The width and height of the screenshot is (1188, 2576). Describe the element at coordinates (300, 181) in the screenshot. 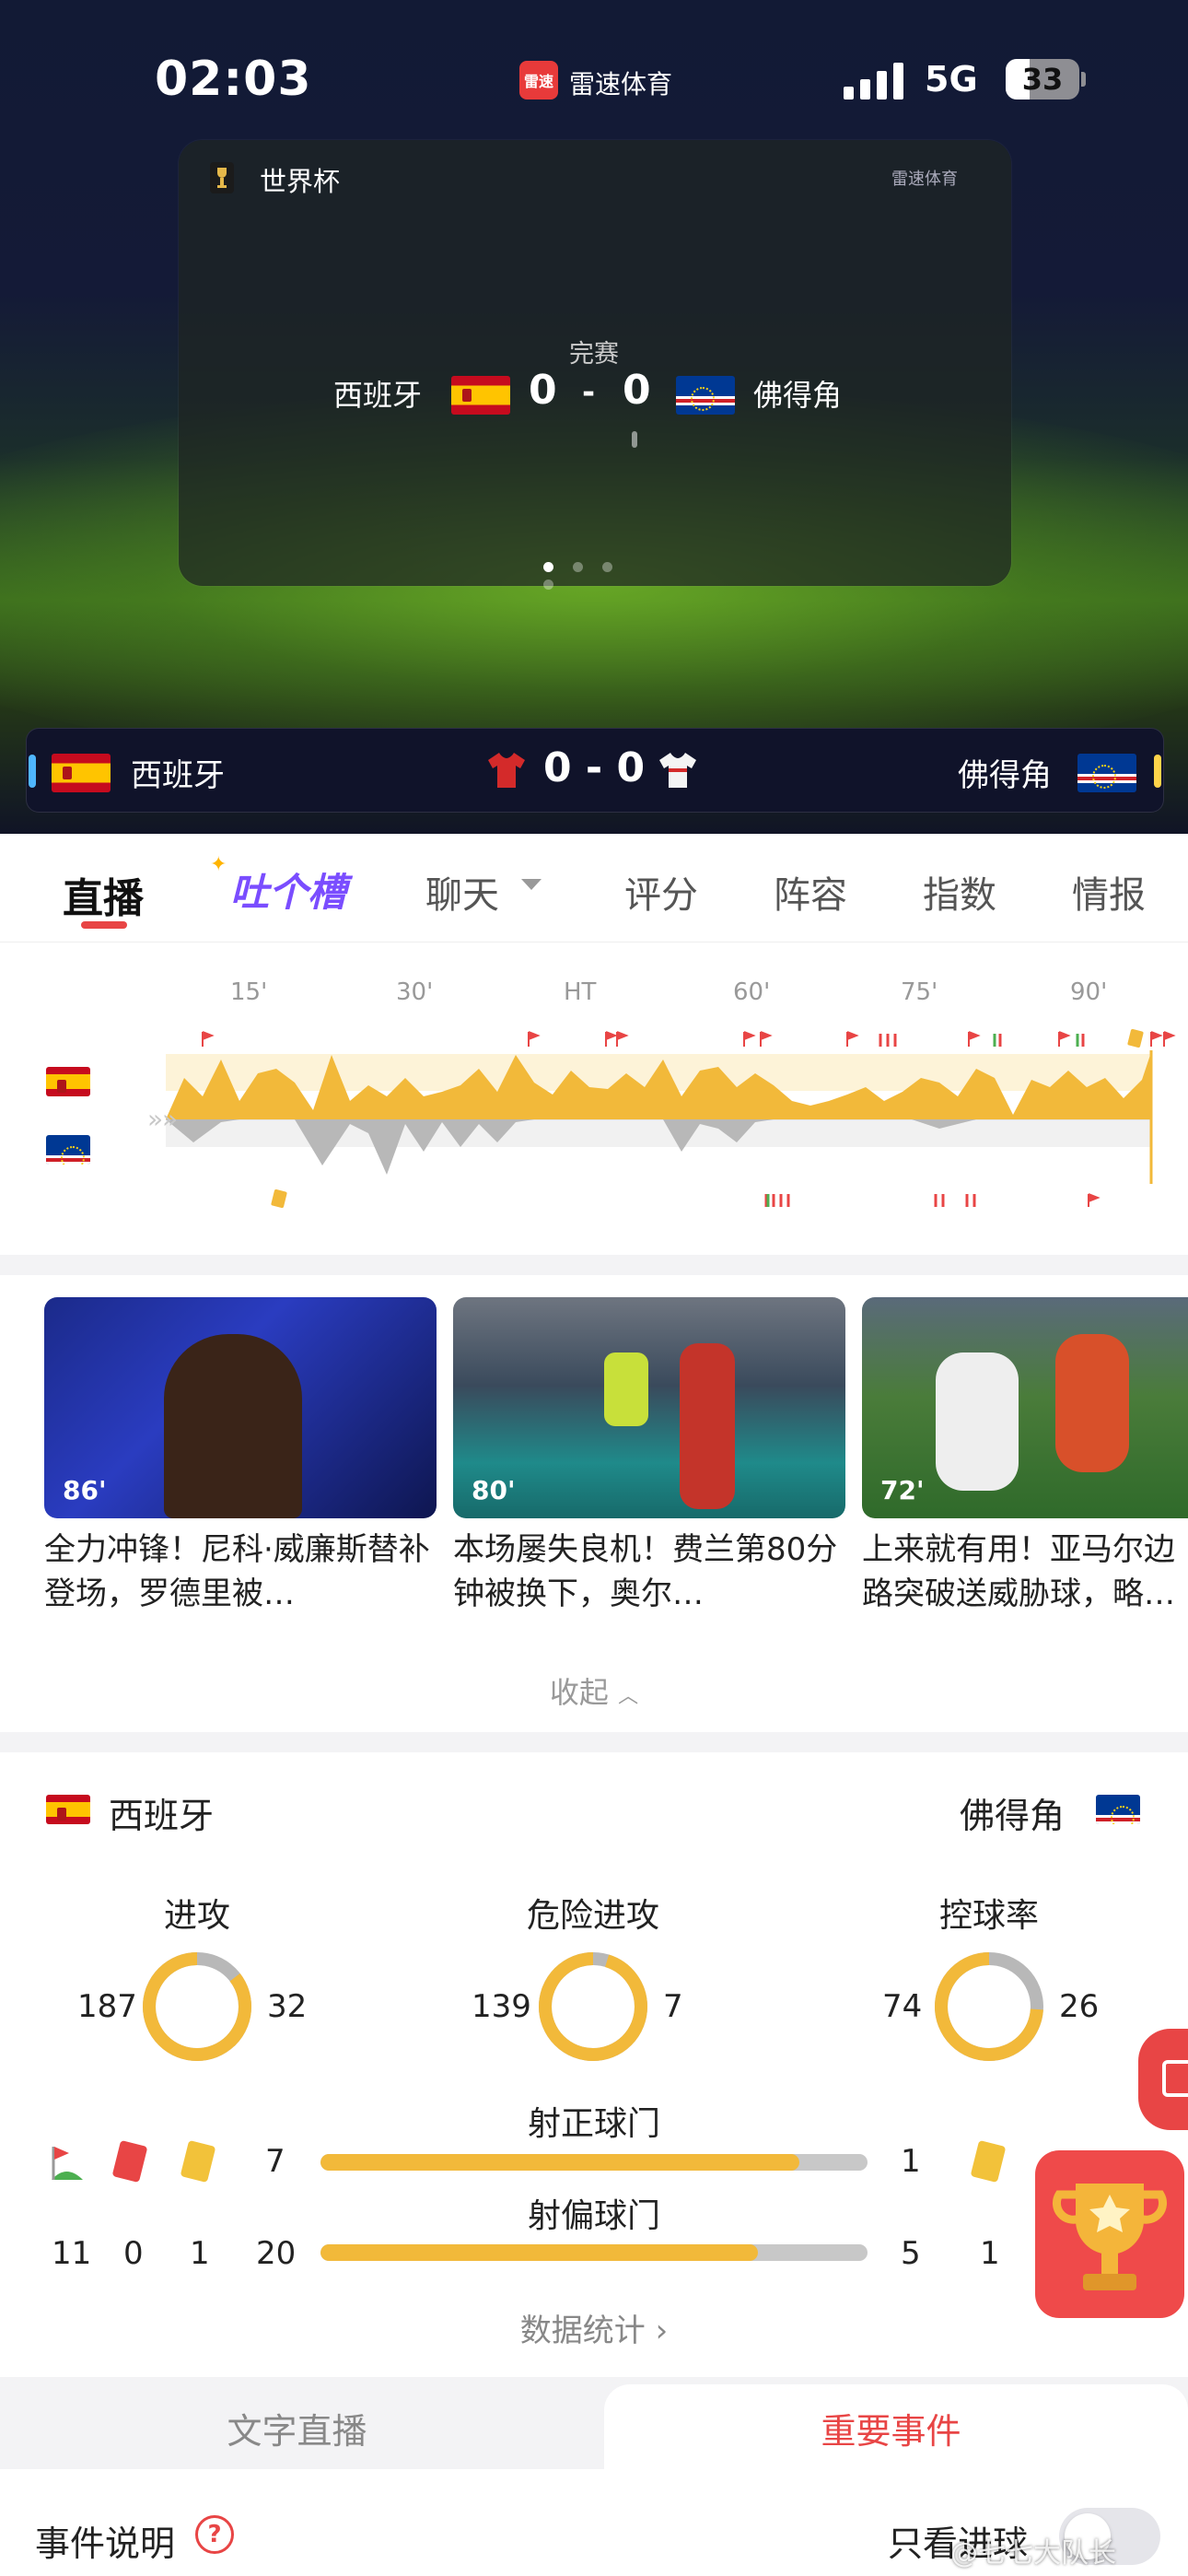

I see `league-name: 世界杯` at that location.